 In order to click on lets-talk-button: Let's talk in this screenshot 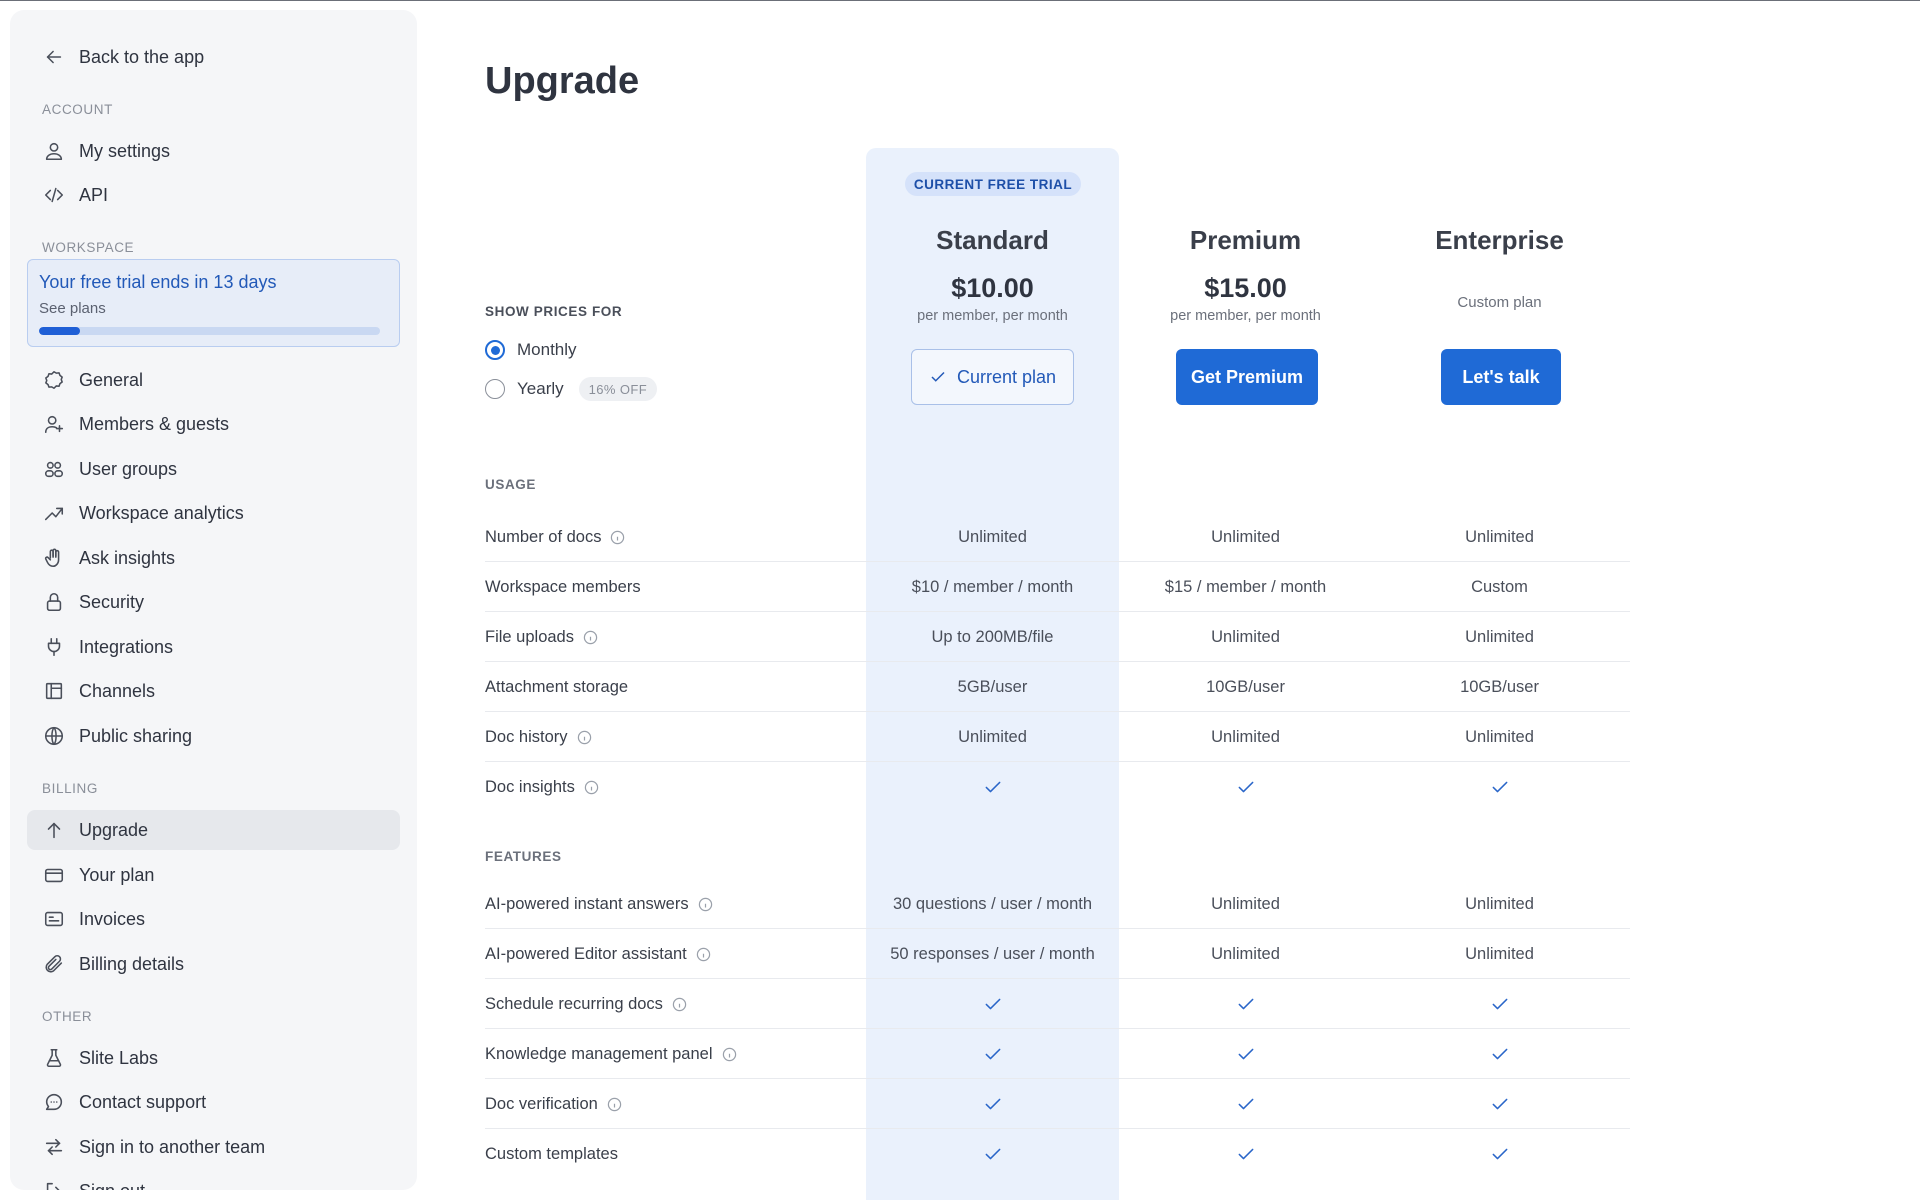, I will do `click(1501, 377)`.